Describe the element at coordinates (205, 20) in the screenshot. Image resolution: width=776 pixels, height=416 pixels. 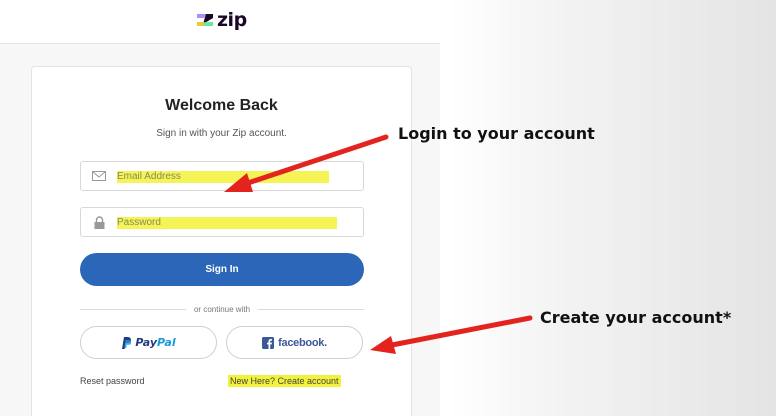
I see `zip-logo-icon` at that location.